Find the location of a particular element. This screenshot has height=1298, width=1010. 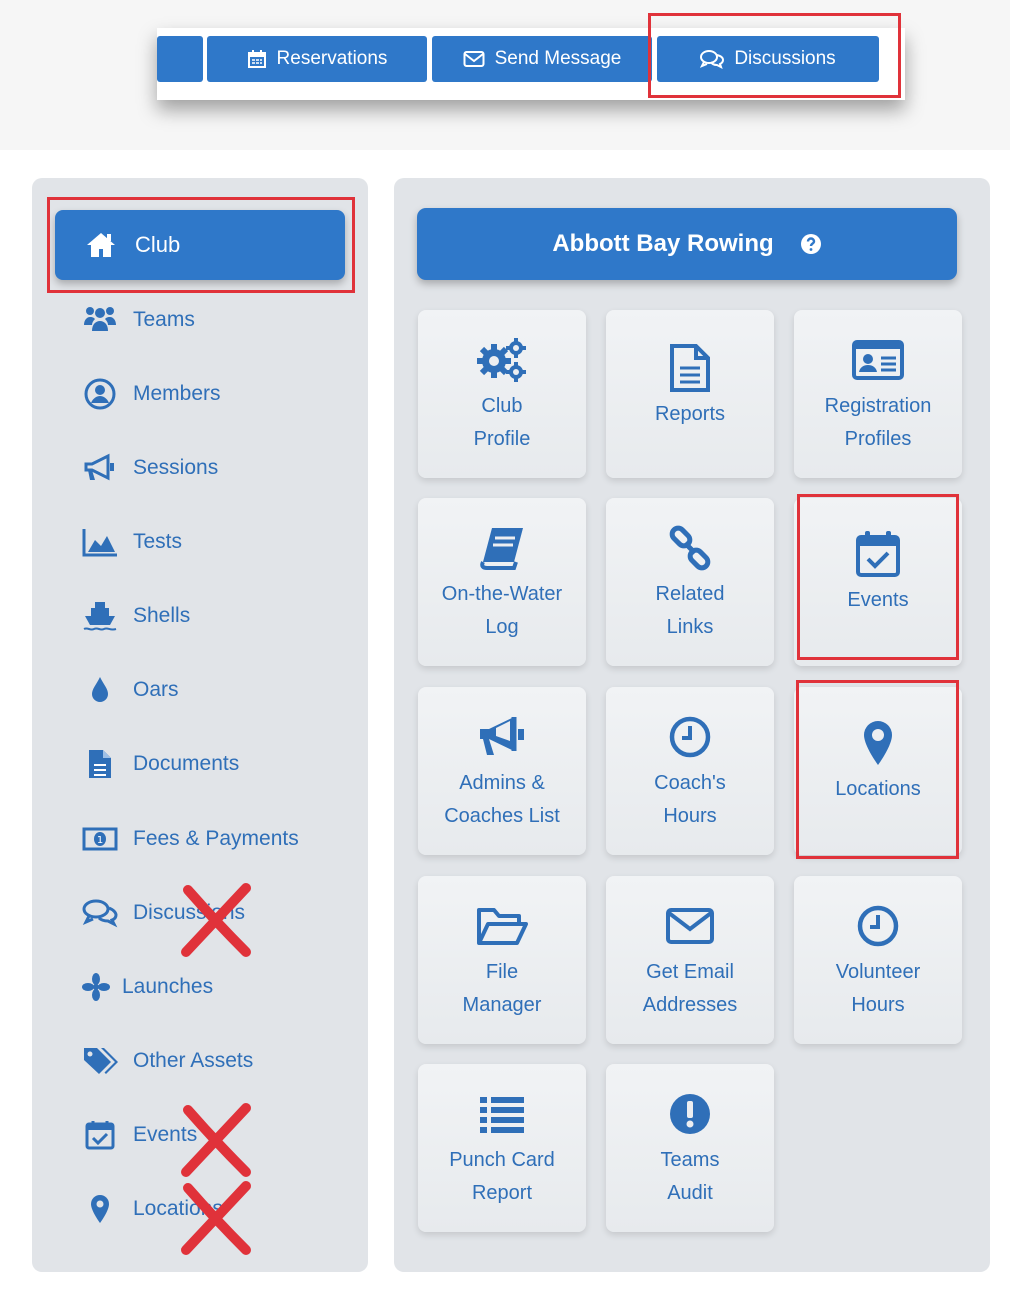

sidebar-item-club: Club is located at coordinates (200, 245).